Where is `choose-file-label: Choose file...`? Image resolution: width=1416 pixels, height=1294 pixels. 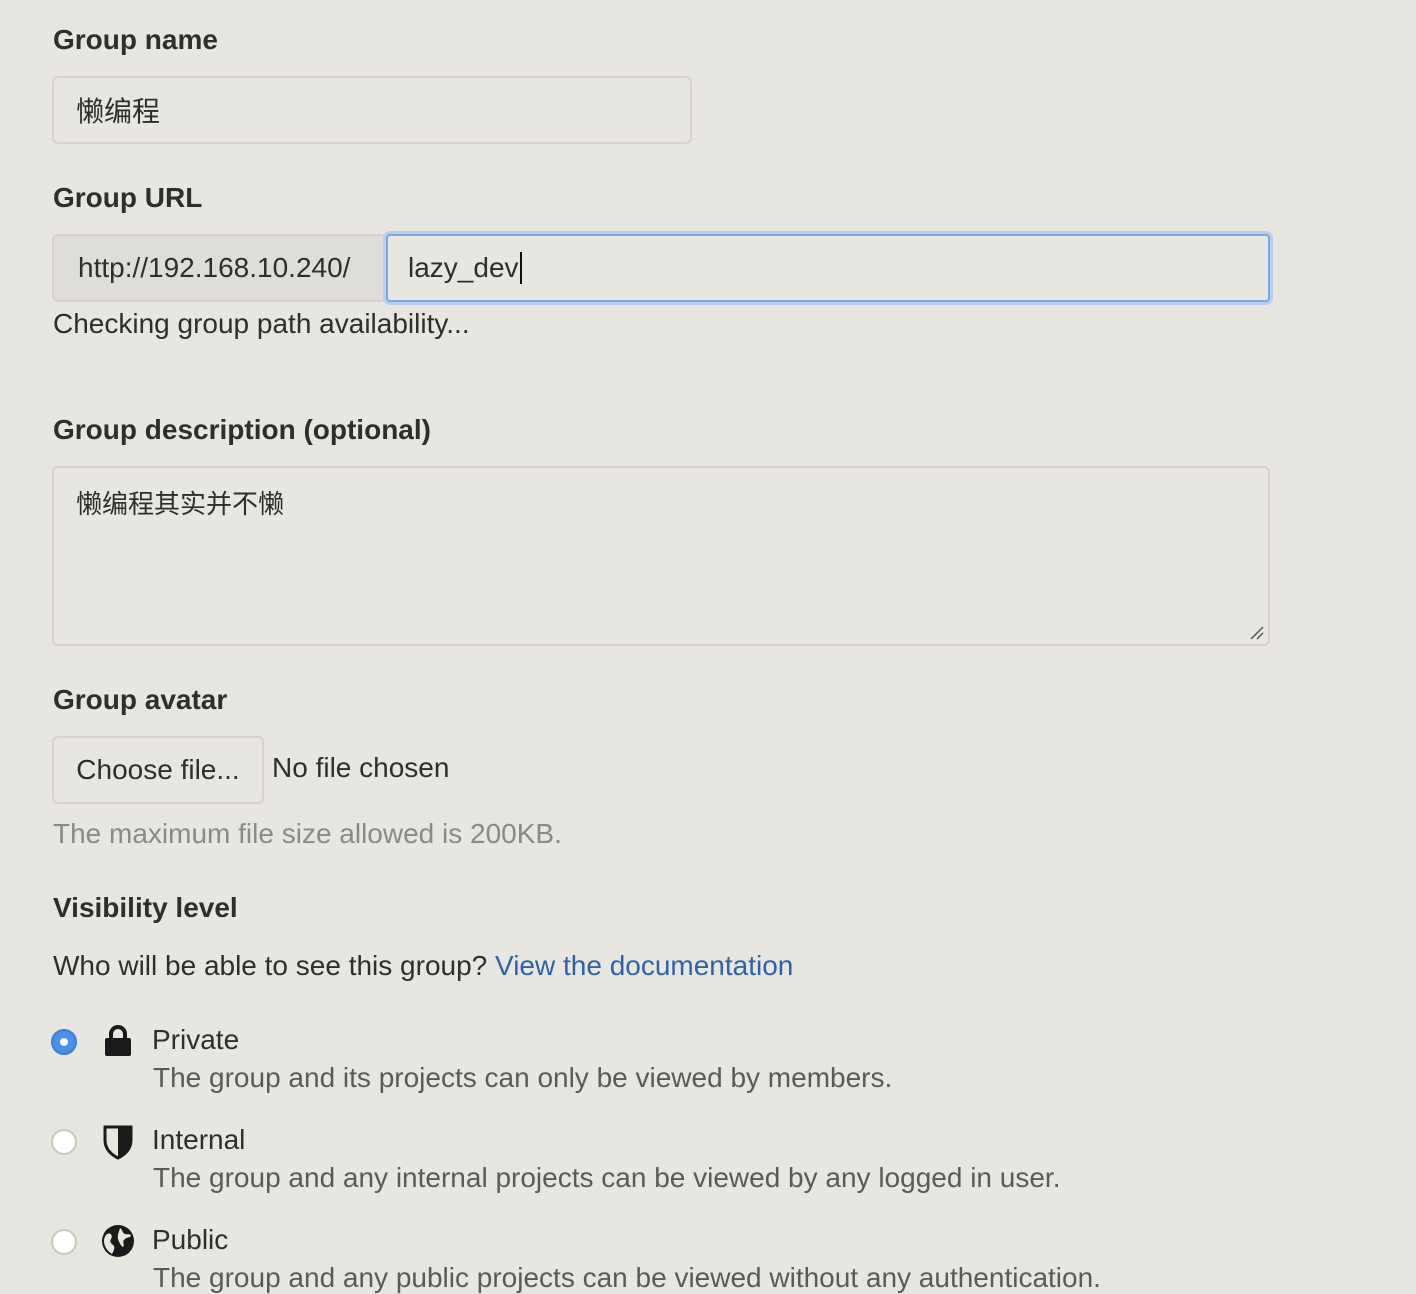
choose-file-label: Choose file... is located at coordinates (158, 769).